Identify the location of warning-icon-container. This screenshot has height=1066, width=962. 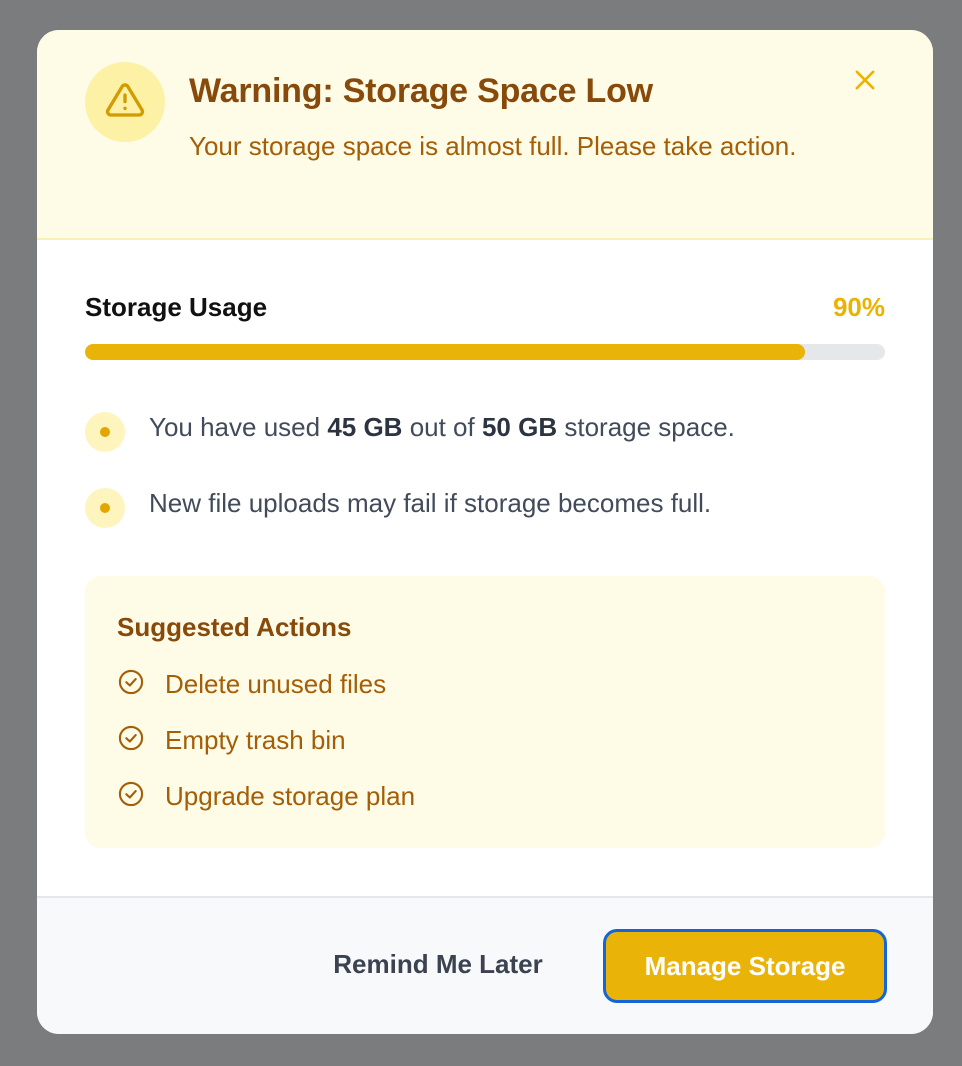
(125, 102).